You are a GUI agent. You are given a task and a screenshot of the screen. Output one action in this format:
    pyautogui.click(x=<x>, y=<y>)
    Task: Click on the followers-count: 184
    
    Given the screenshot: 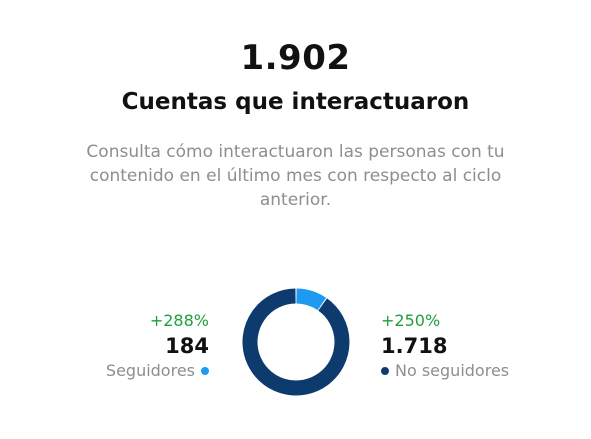 What is the action you would take?
    pyautogui.click(x=187, y=346)
    